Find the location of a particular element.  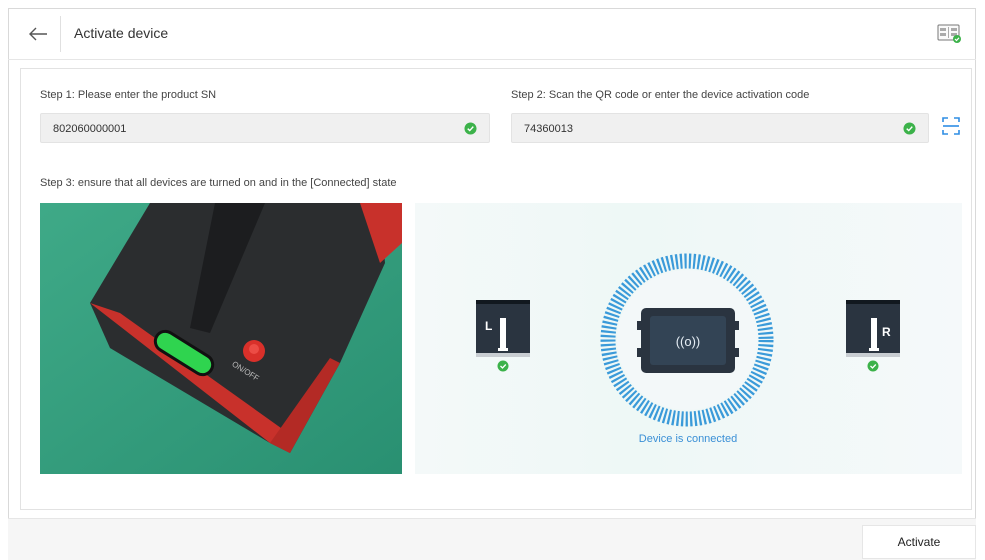

sn-field is located at coordinates (265, 128).